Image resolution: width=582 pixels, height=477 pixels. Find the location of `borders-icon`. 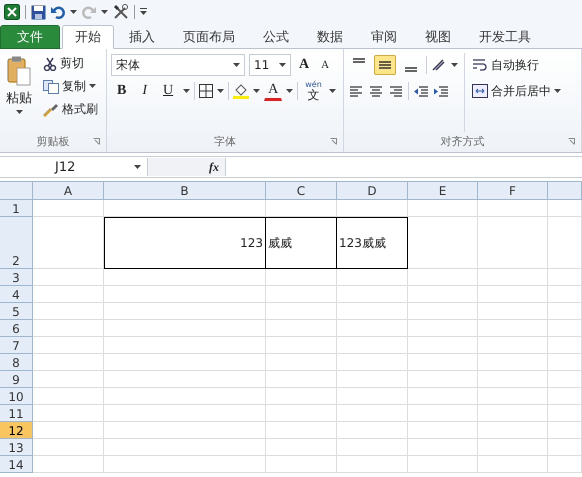

borders-icon is located at coordinates (206, 91).